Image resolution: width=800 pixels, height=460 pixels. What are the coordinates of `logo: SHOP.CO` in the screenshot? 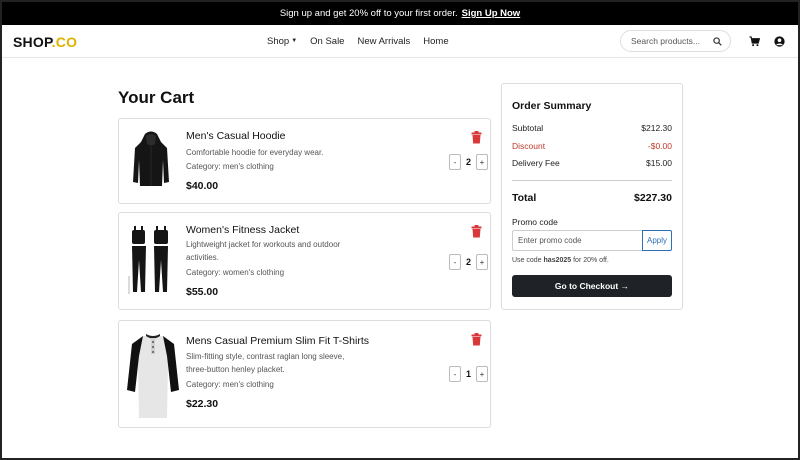 It's located at (45, 42).